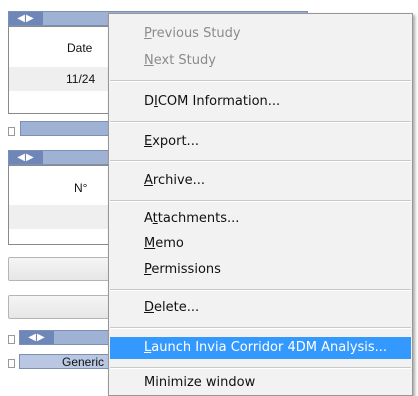  I want to click on menu-item-previous-study: Previous Study, so click(260, 34).